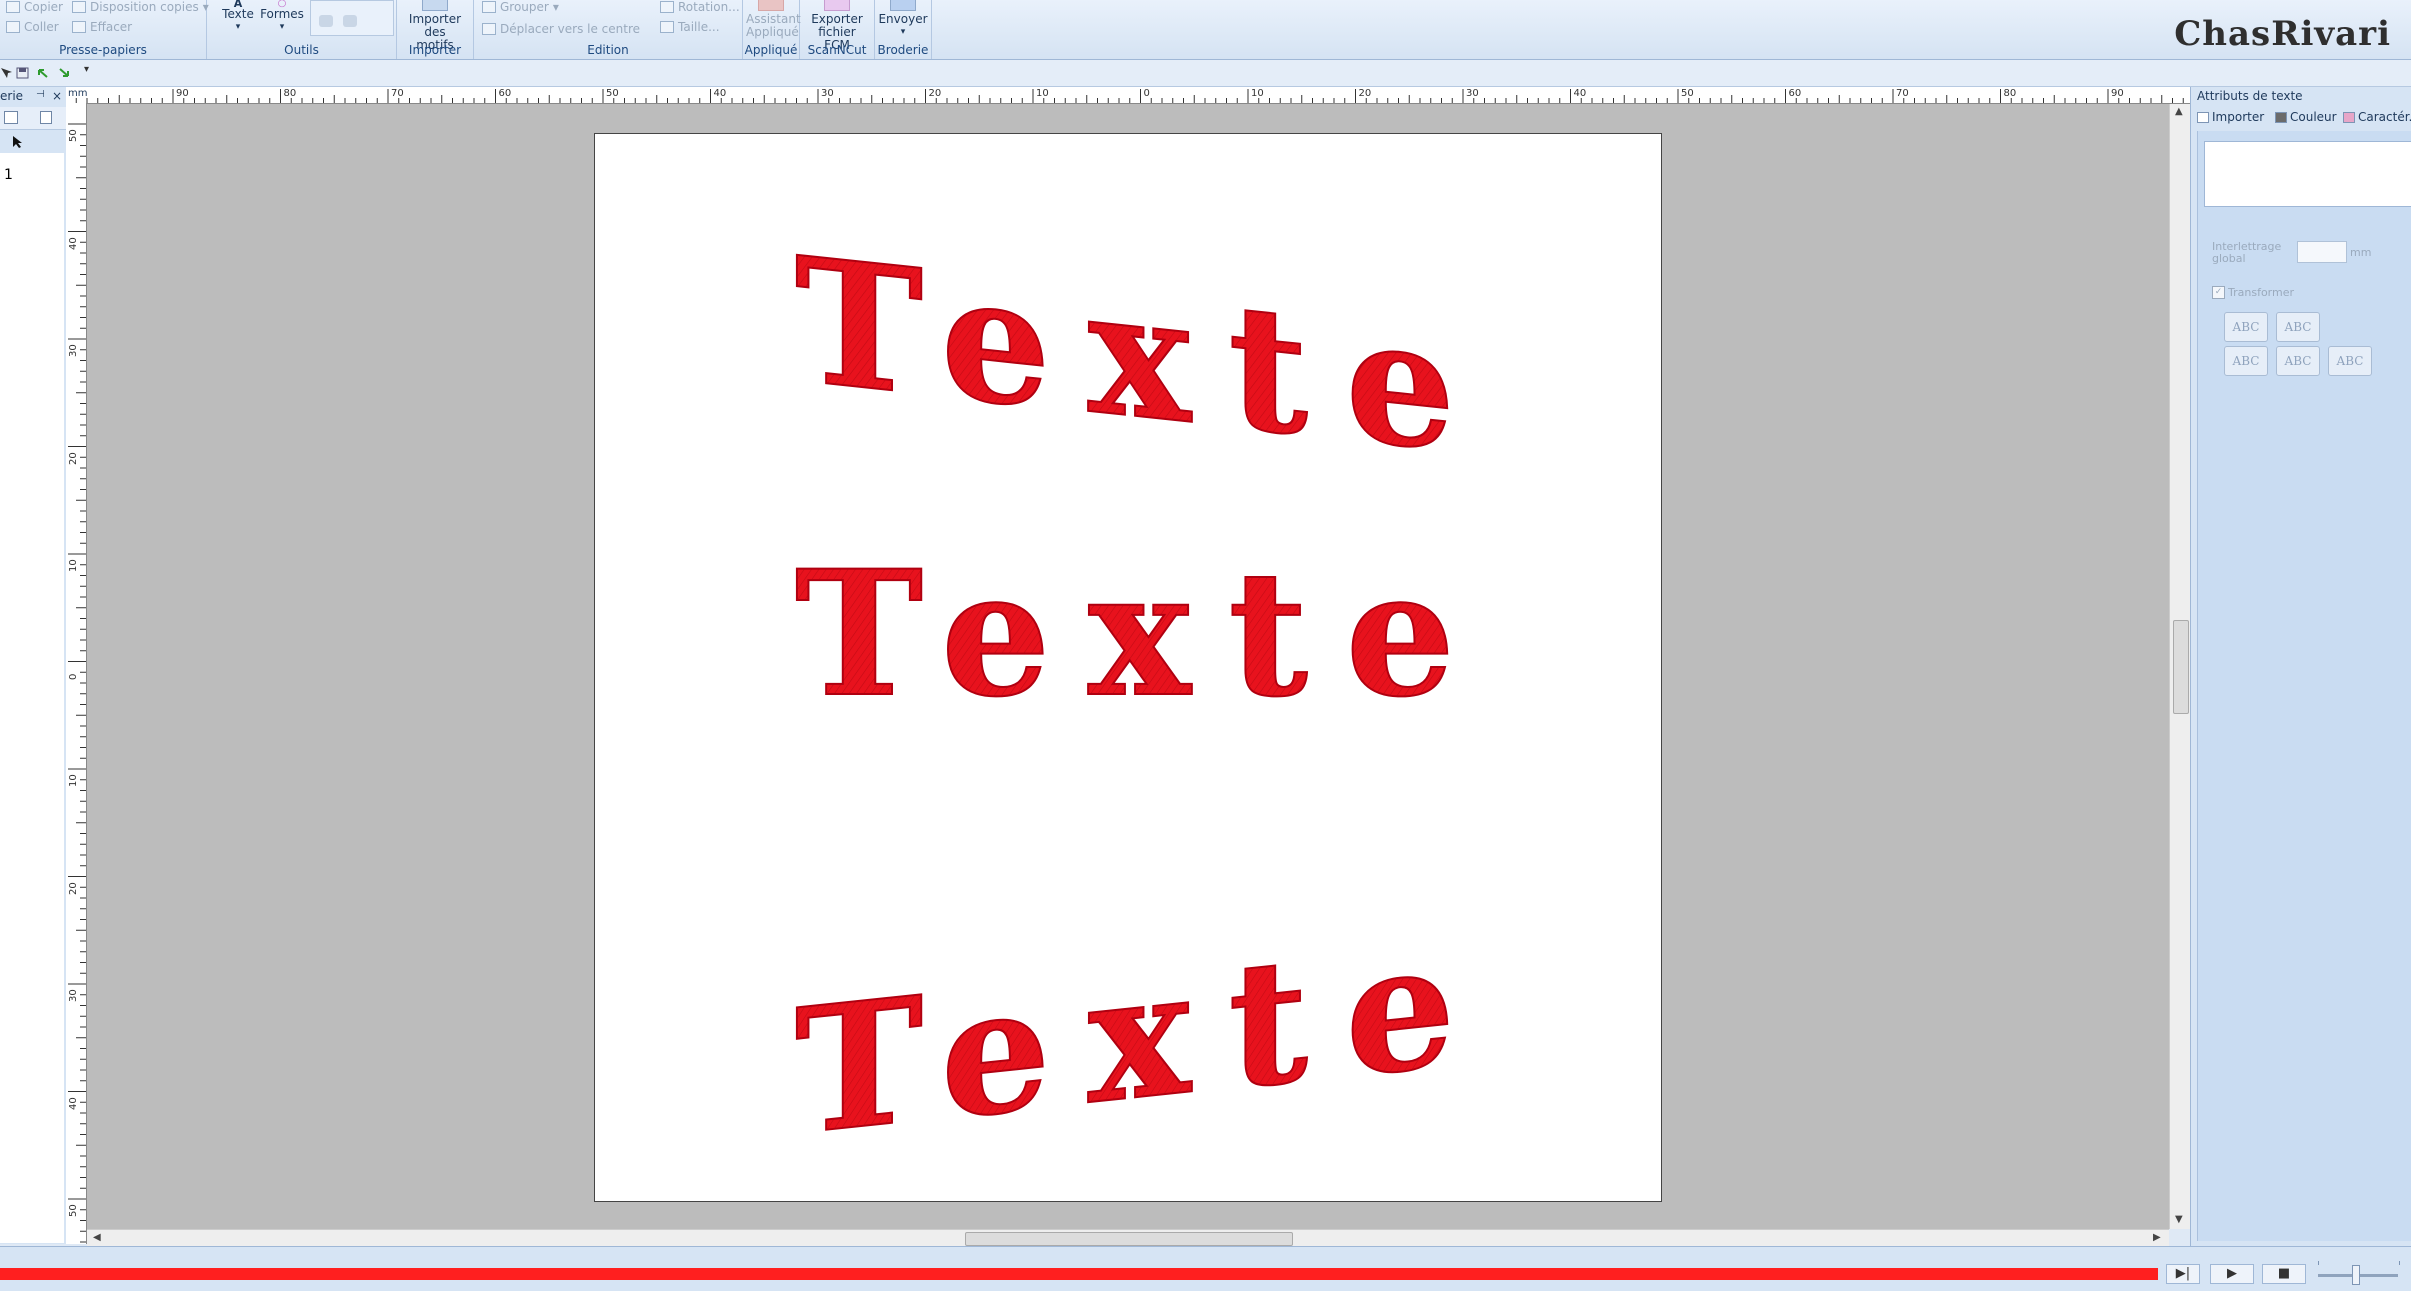 The image size is (2411, 1291). Describe the element at coordinates (97, 1237) in the screenshot. I see `scroll-left-icon: ◀` at that location.